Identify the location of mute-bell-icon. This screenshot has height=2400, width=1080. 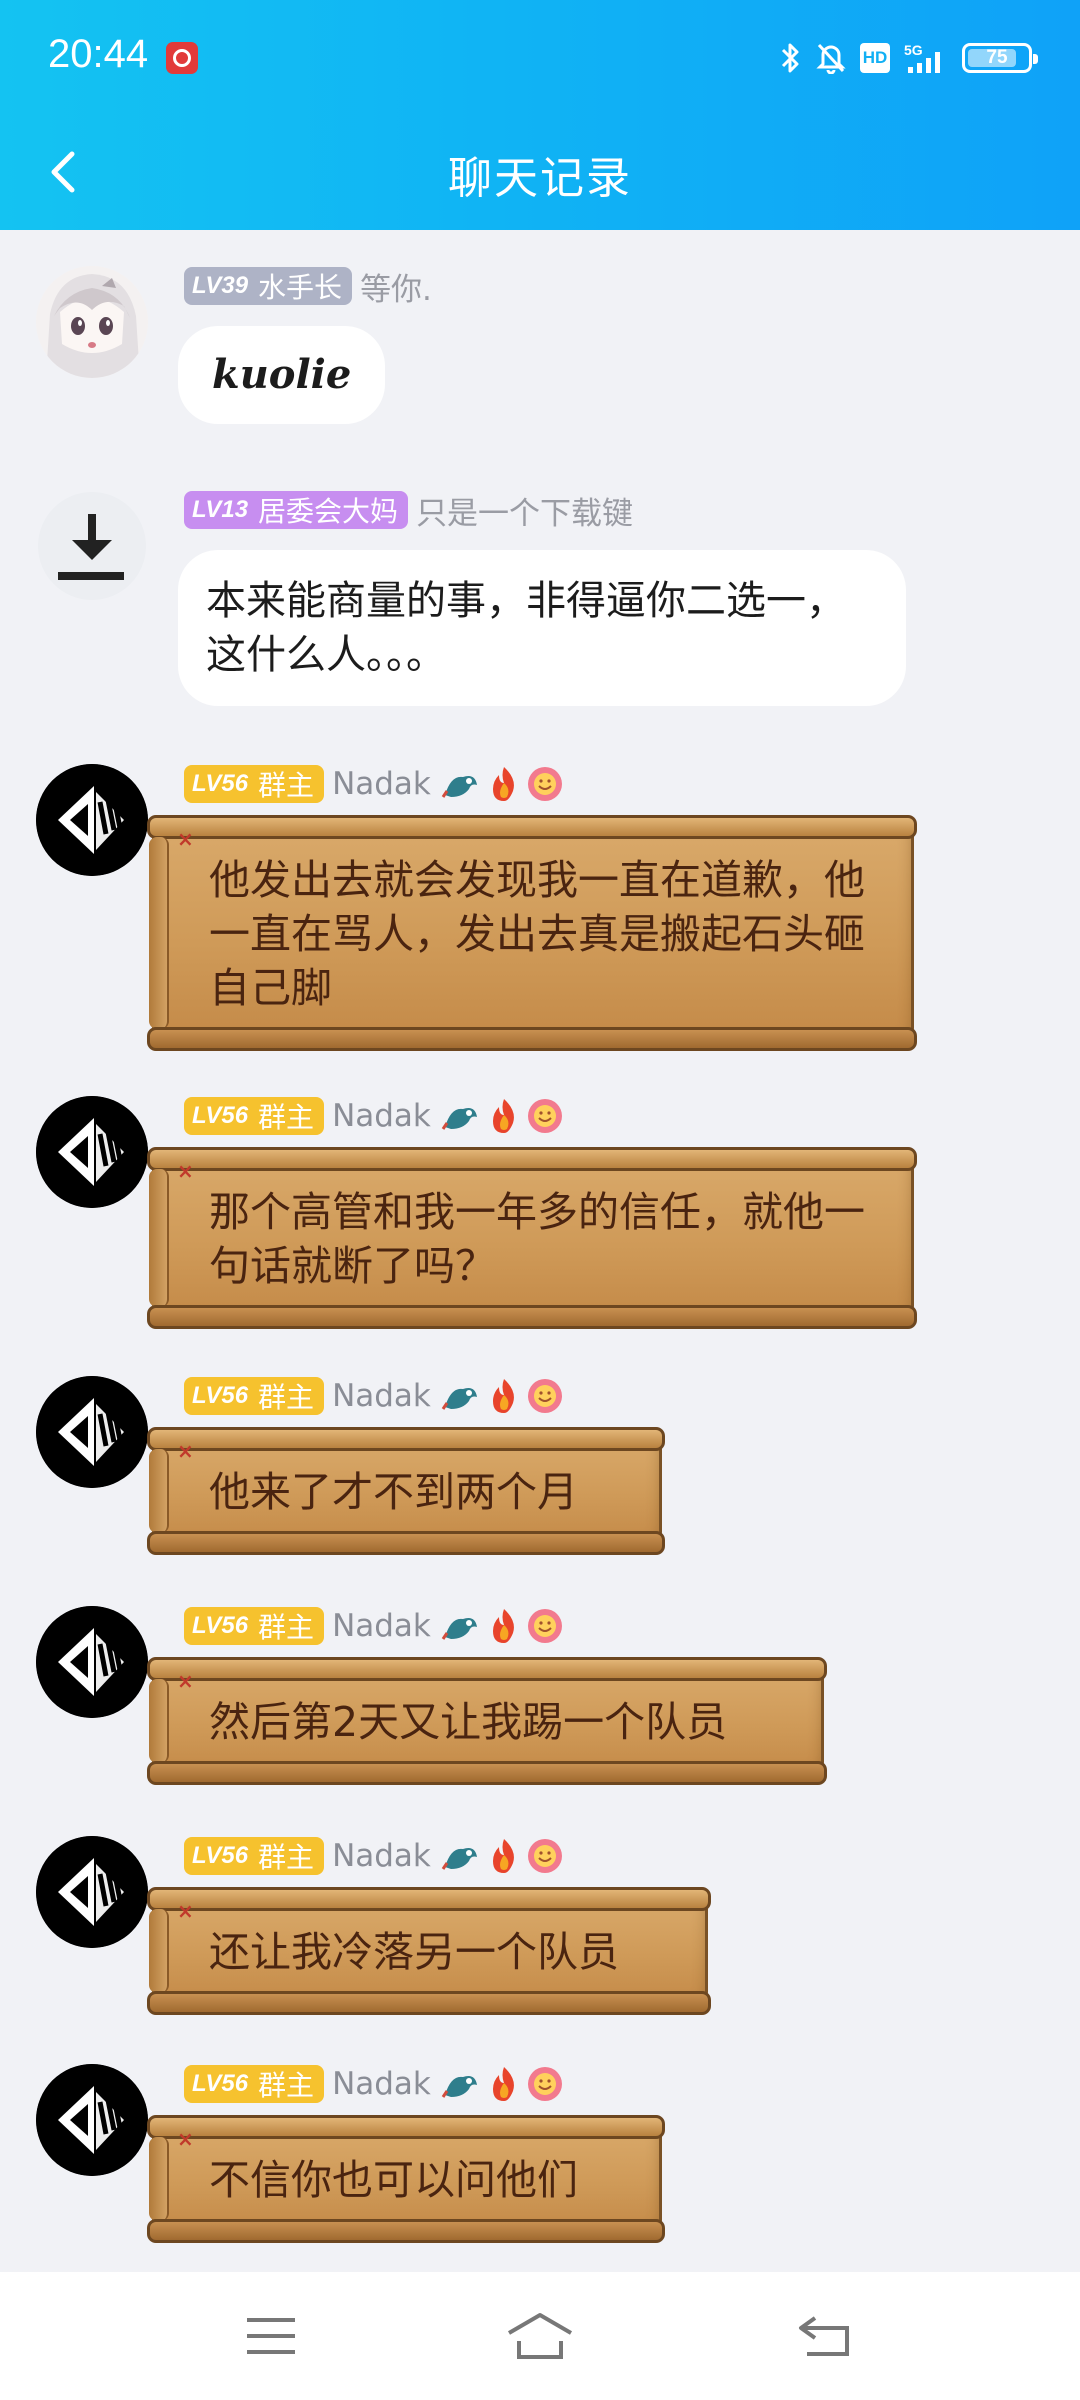
(831, 58).